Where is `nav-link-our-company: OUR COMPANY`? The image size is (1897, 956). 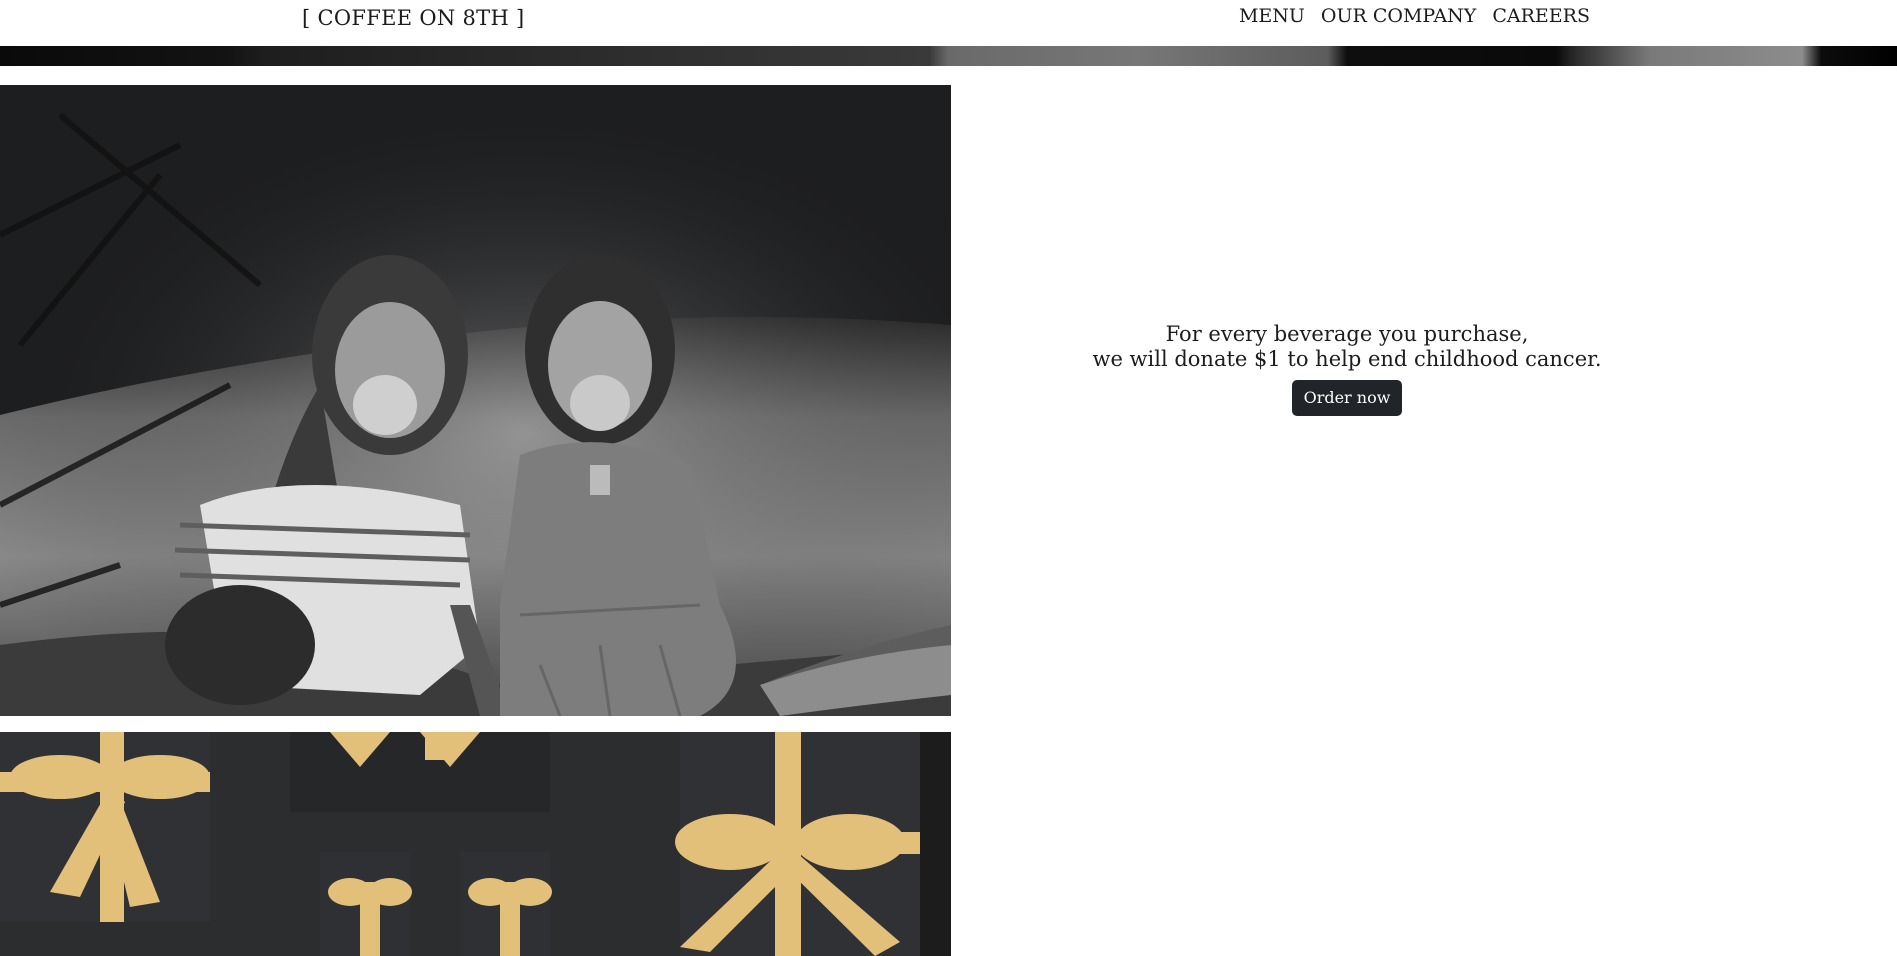
nav-link-our-company: OUR COMPANY is located at coordinates (1398, 16).